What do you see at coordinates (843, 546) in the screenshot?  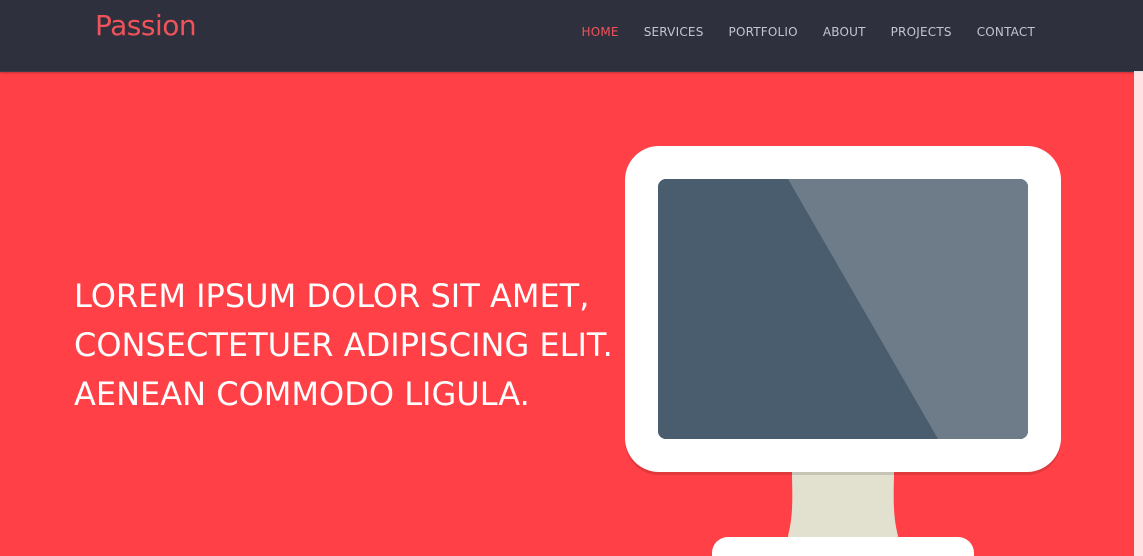 I see `monitor-stand-base` at bounding box center [843, 546].